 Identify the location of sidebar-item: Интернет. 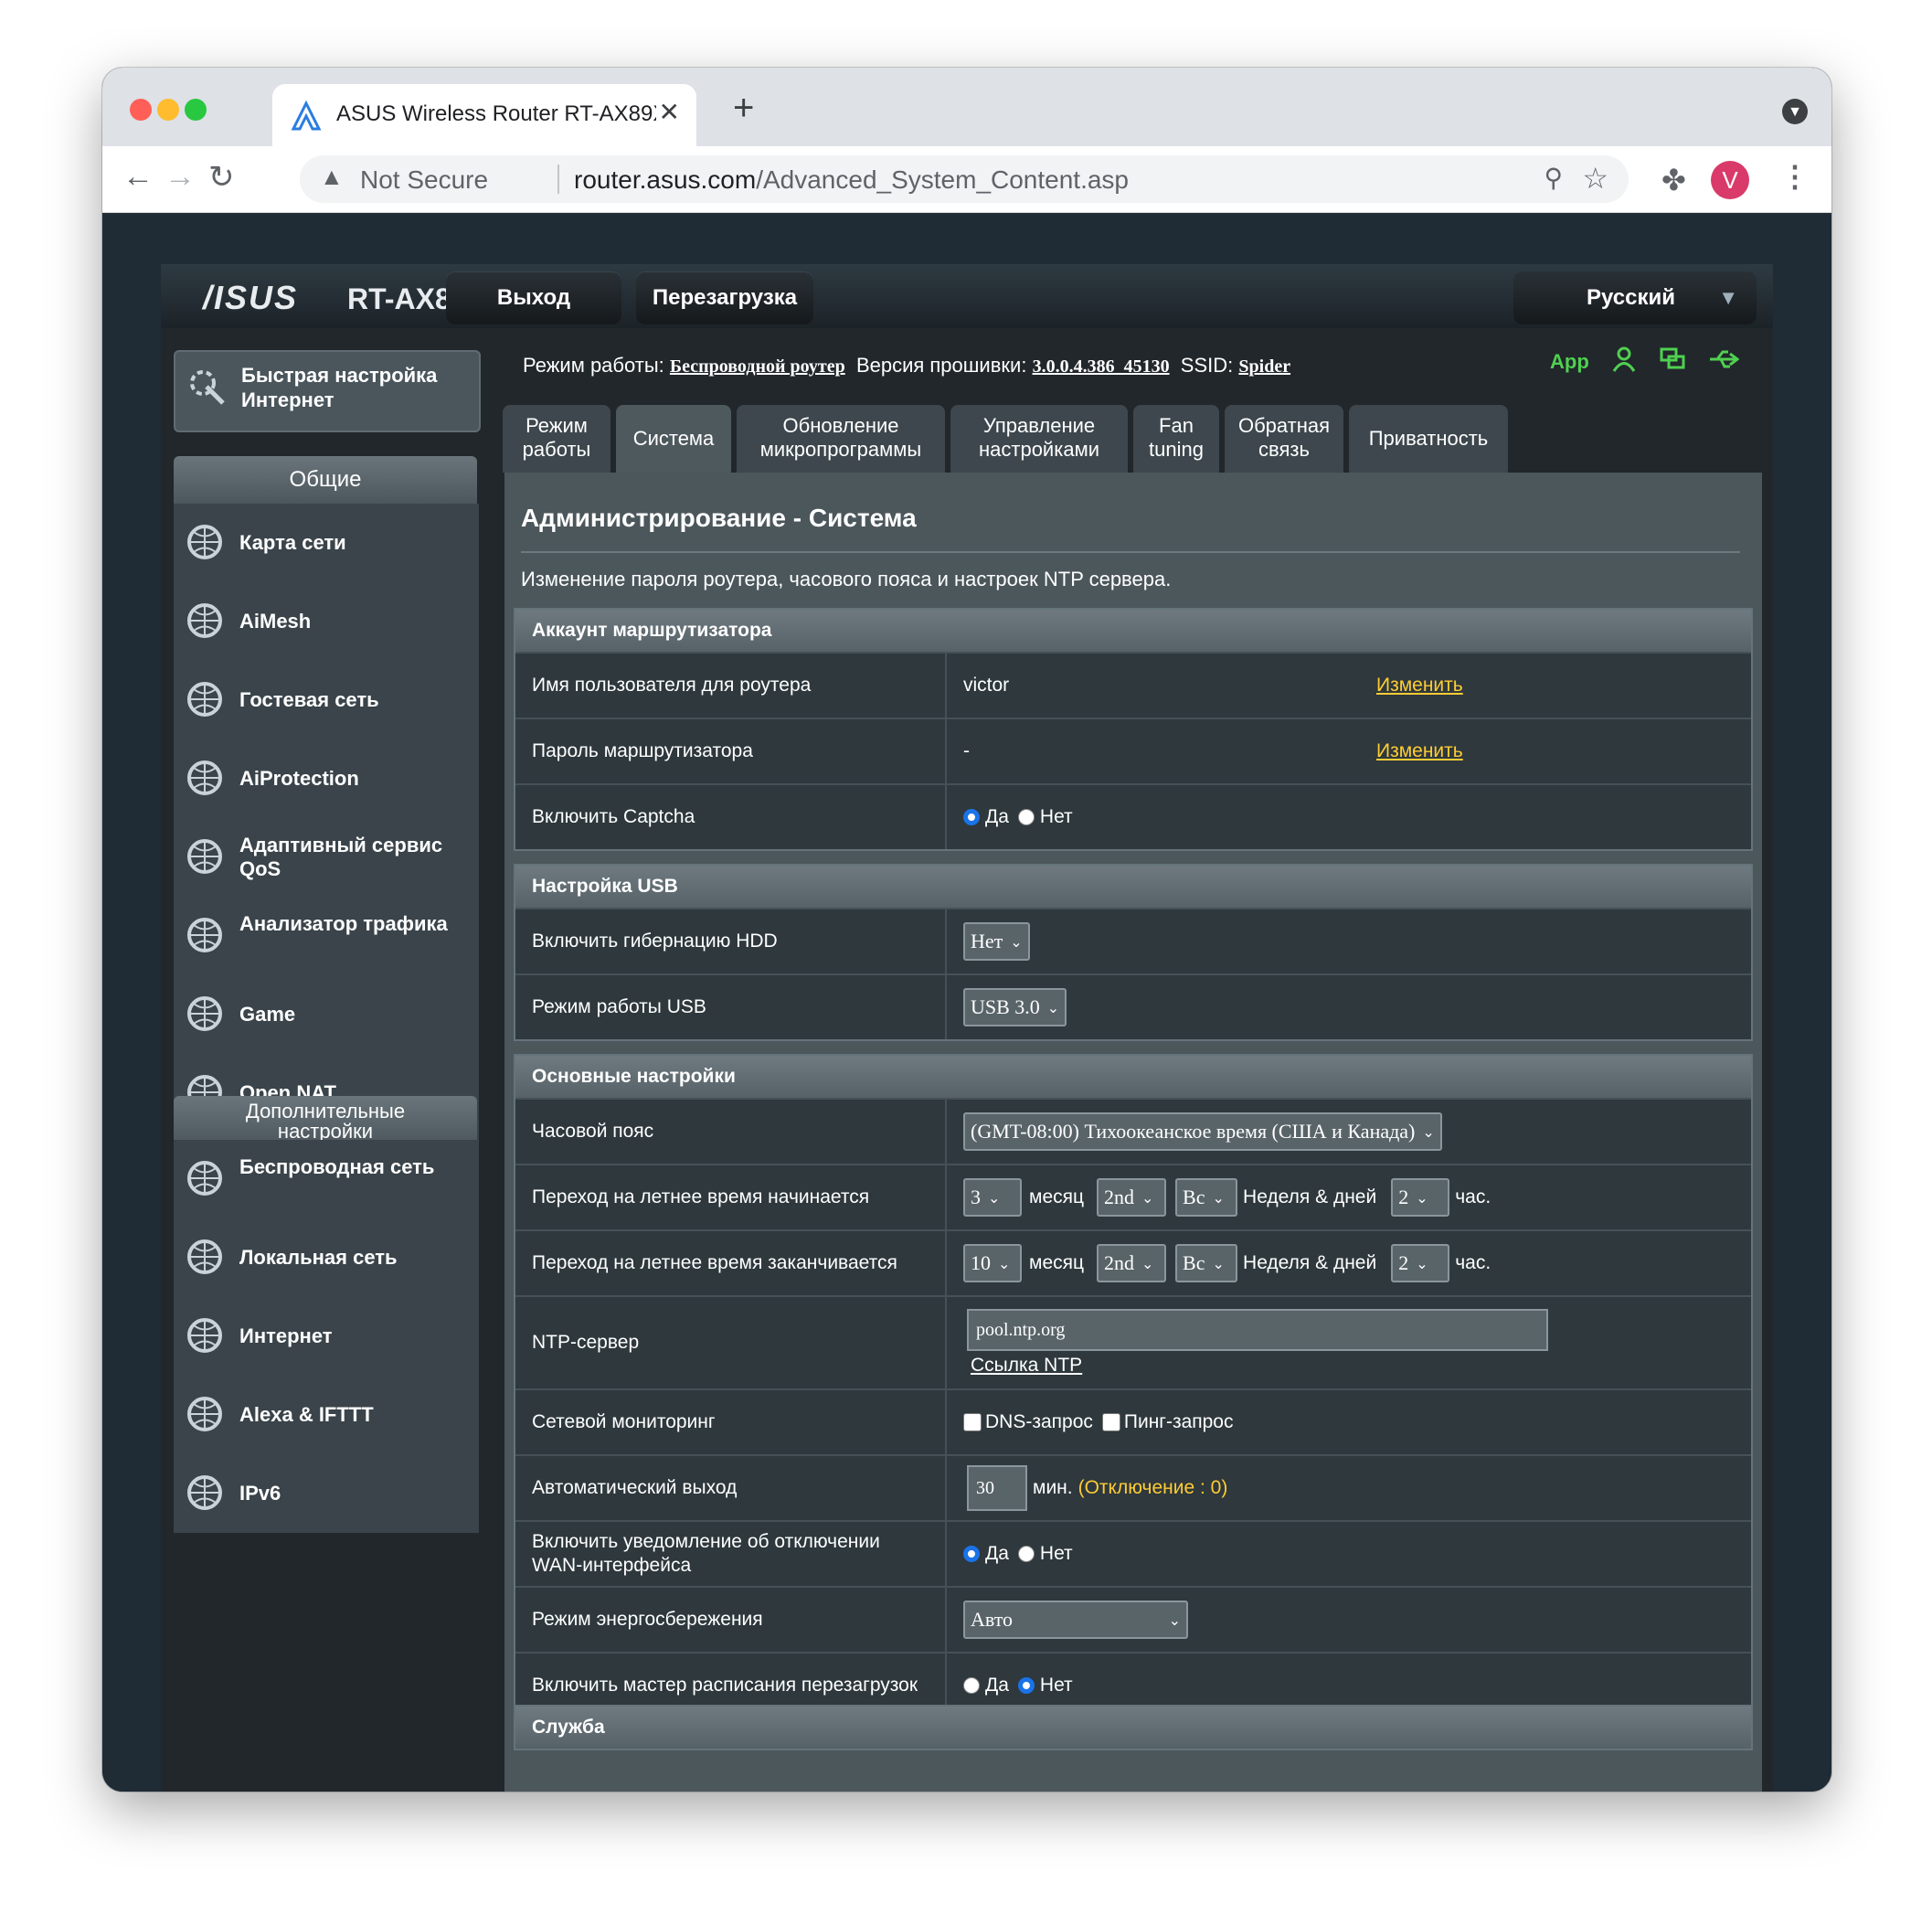
(326, 1337).